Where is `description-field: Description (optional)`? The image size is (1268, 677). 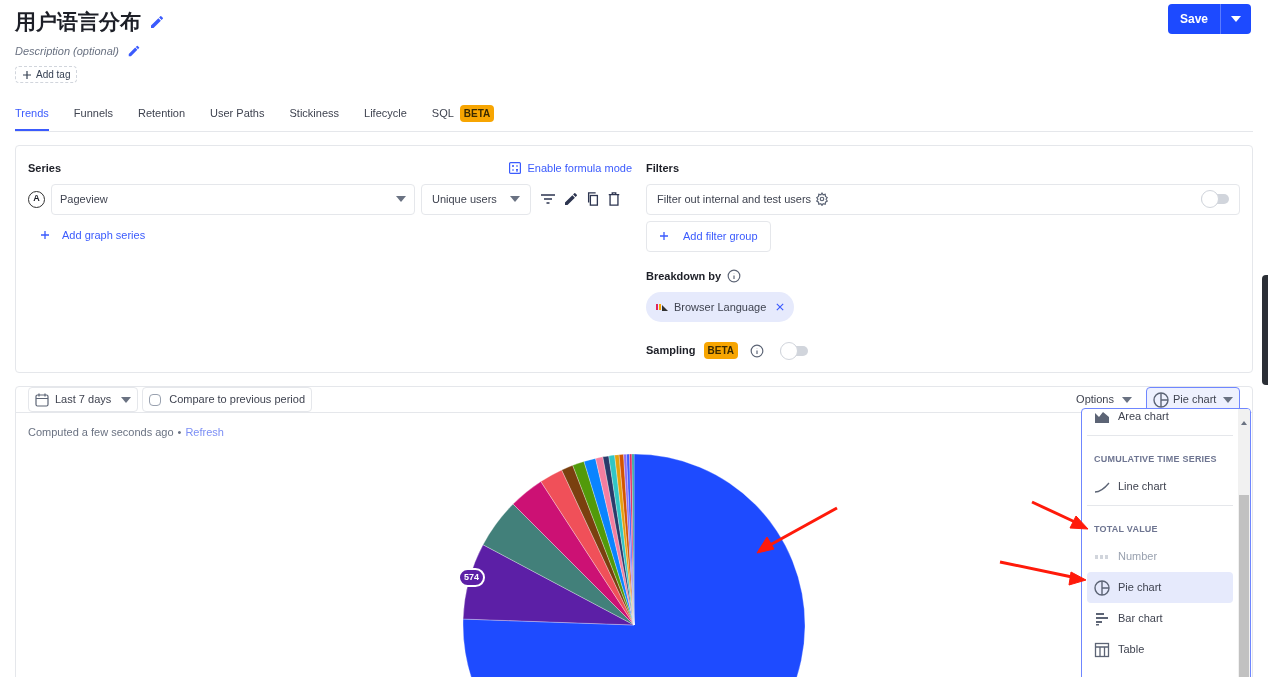
description-field: Description (optional) is located at coordinates (67, 50).